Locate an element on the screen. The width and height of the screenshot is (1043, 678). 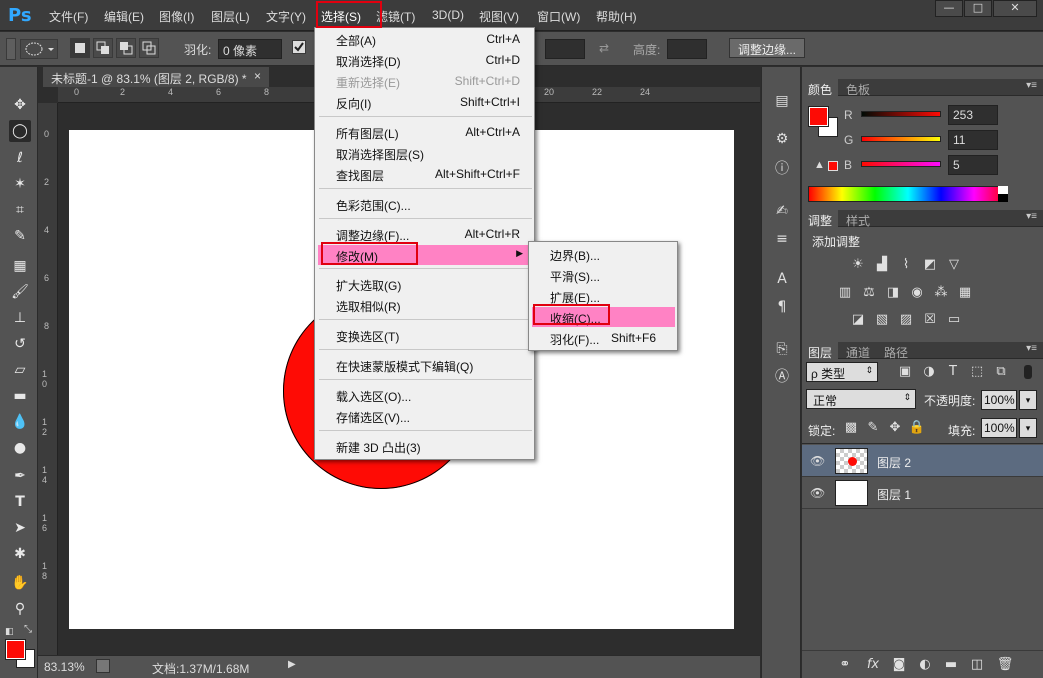
pen-tool-icon: ✒ is located at coordinates (20, 476).